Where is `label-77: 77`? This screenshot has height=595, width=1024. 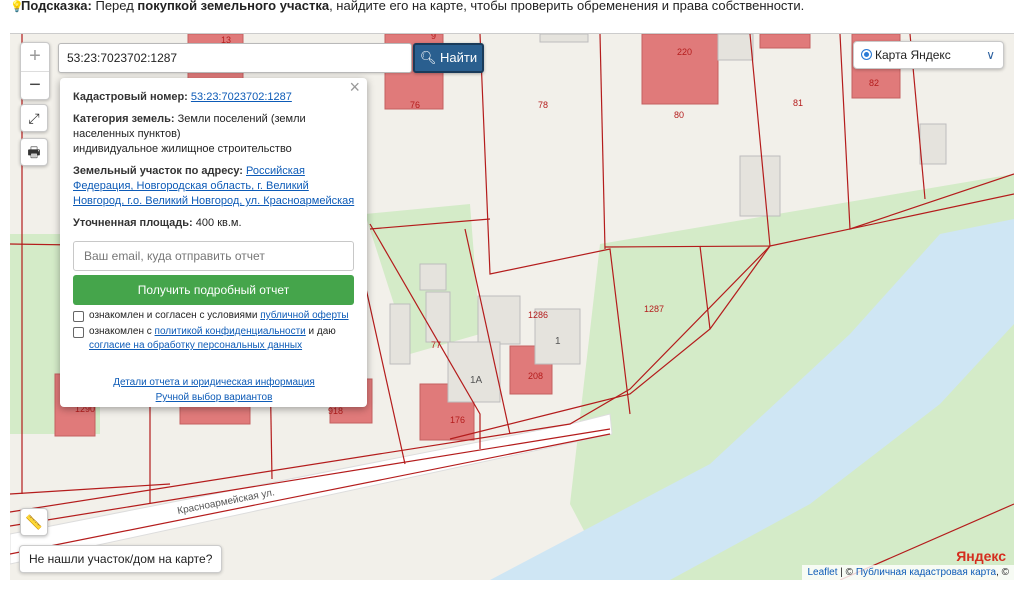 label-77: 77 is located at coordinates (436, 345).